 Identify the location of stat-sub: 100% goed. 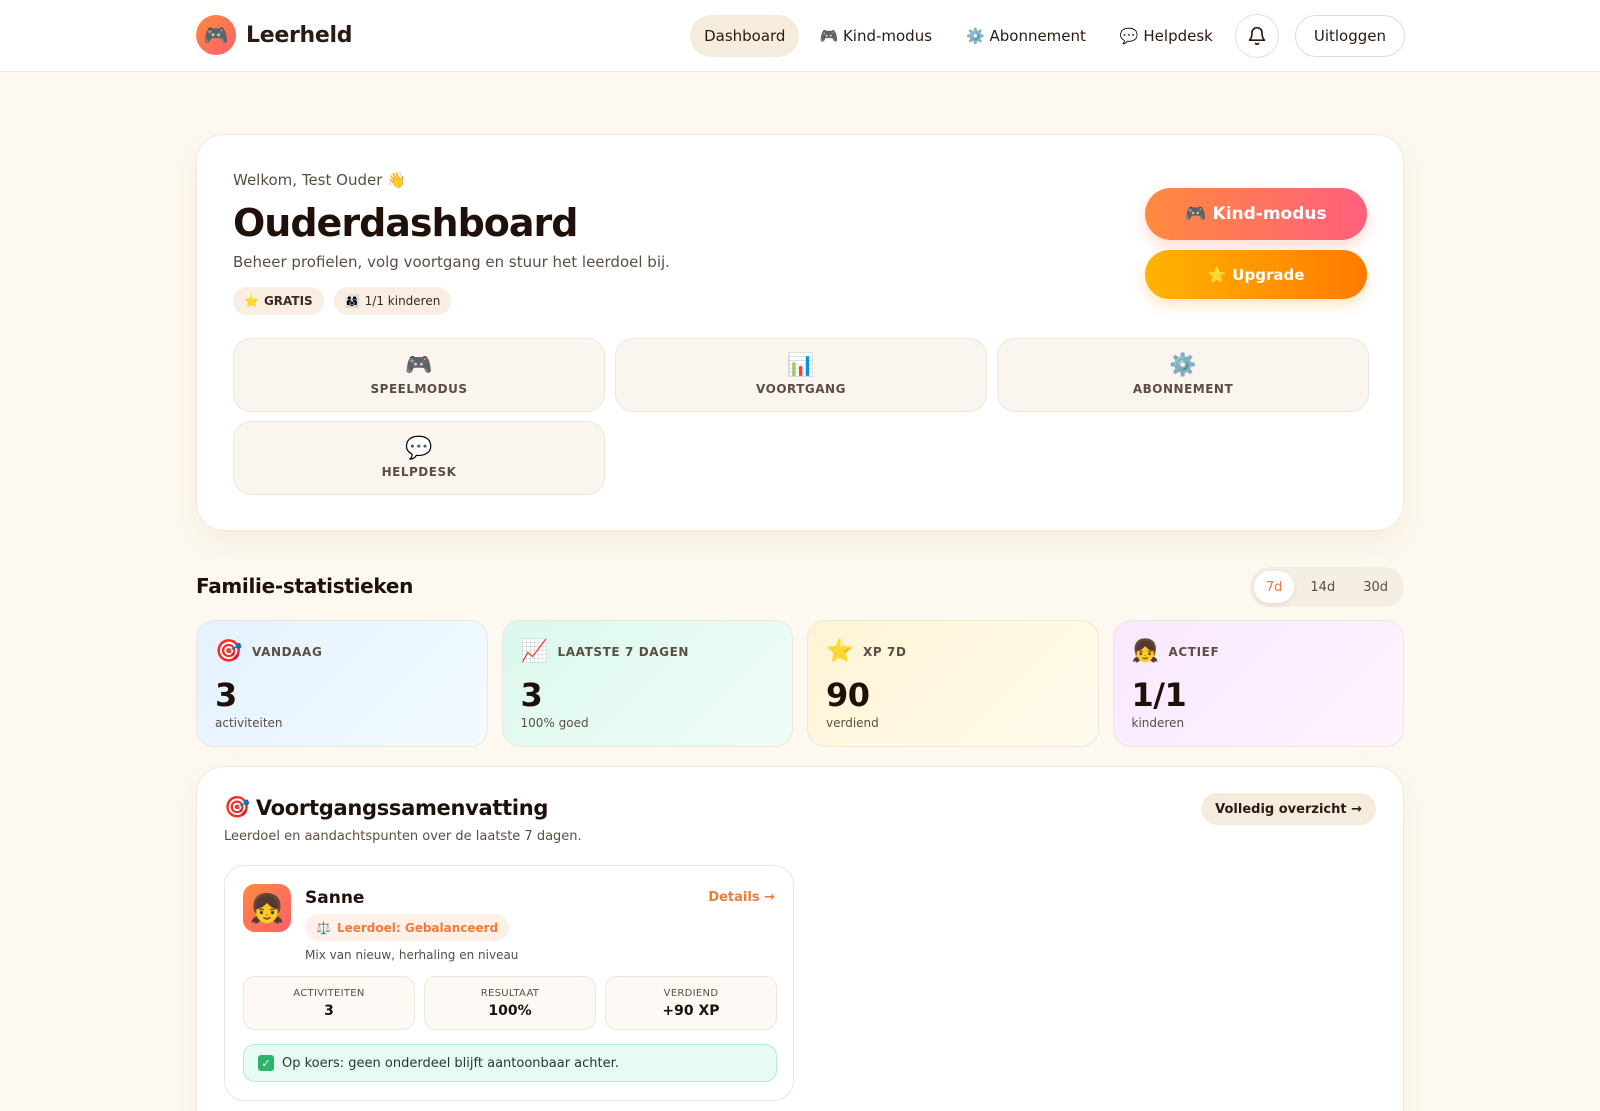
(554, 723).